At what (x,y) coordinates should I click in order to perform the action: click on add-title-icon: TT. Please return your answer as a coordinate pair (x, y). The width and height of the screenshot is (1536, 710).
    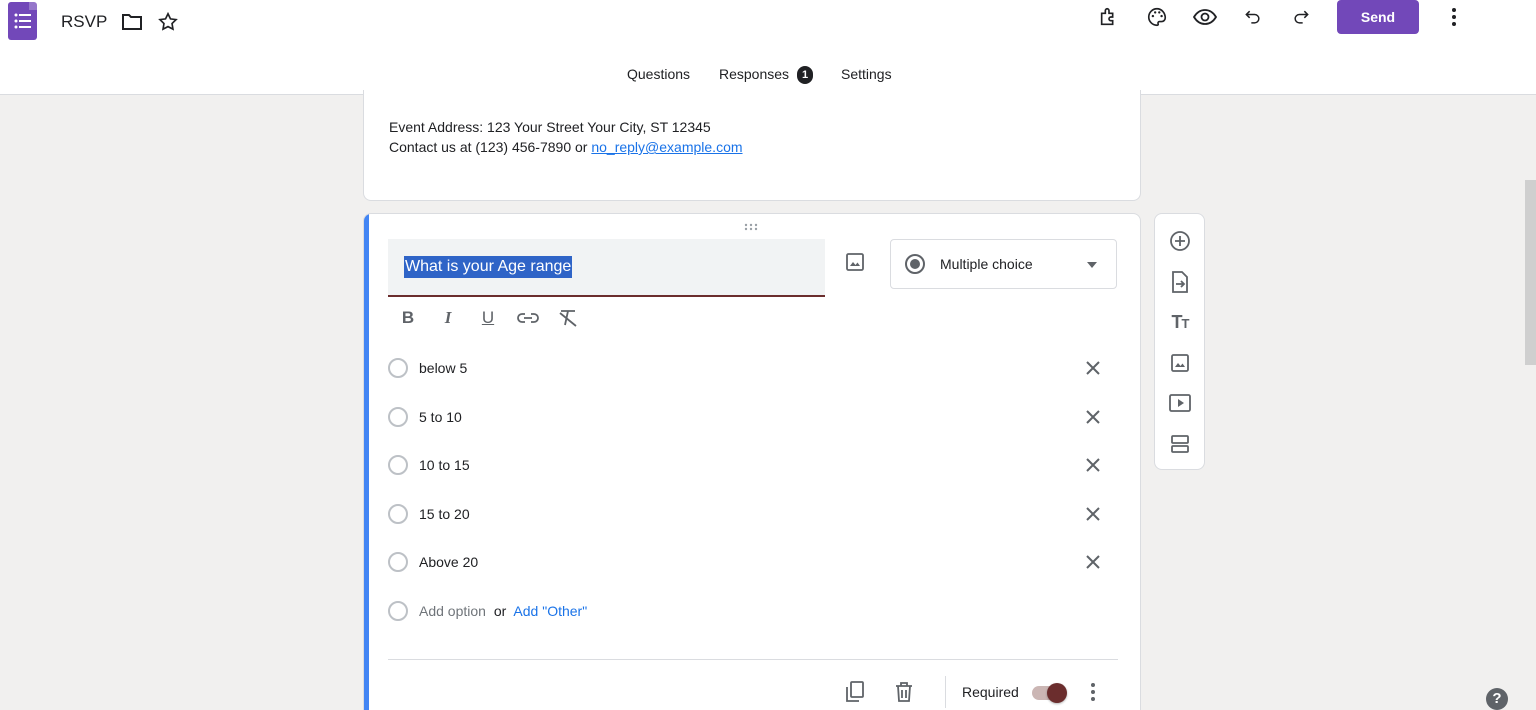
    Looking at the image, I should click on (1180, 322).